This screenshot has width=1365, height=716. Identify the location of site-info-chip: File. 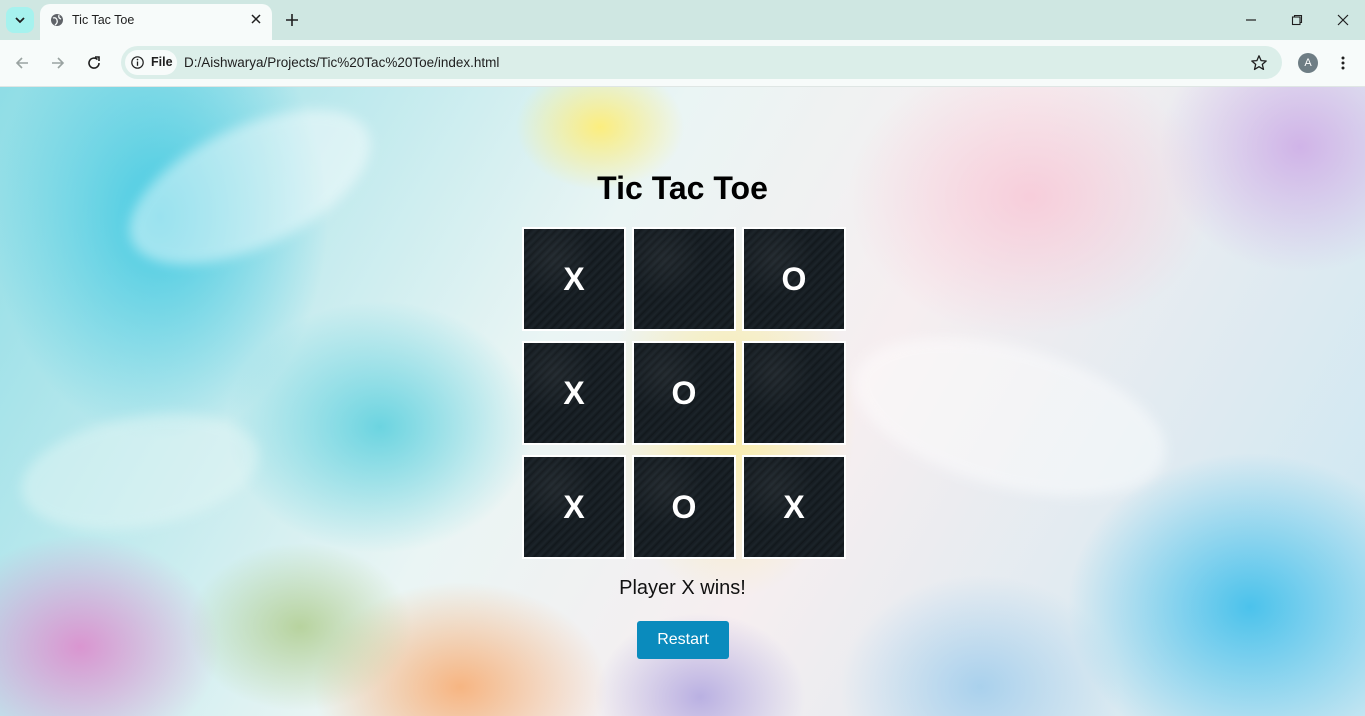
(151, 62).